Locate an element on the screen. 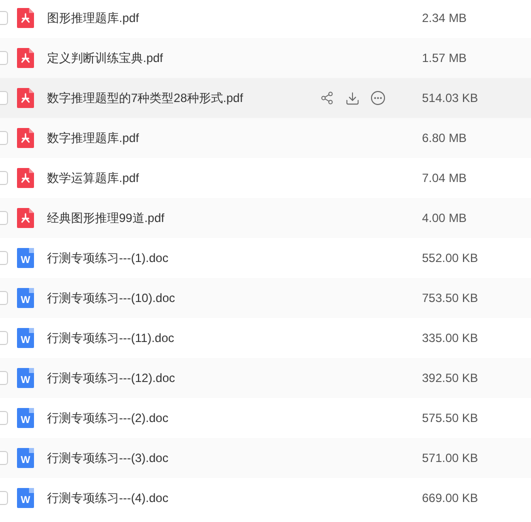 This screenshot has width=531, height=522. file-row: 数字推理题库.pdf 6.80 MB is located at coordinates (265, 138).